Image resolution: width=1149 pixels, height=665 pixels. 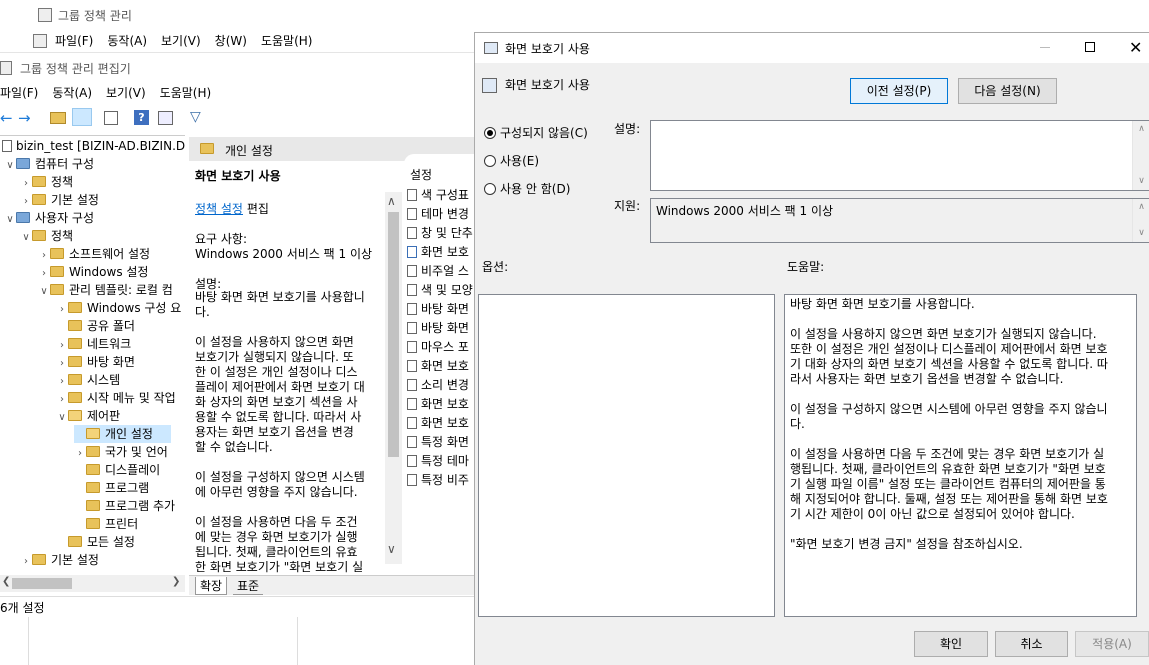 What do you see at coordinates (1007, 91) in the screenshot?
I see `next-setting-button: 다음 설정(N)` at bounding box center [1007, 91].